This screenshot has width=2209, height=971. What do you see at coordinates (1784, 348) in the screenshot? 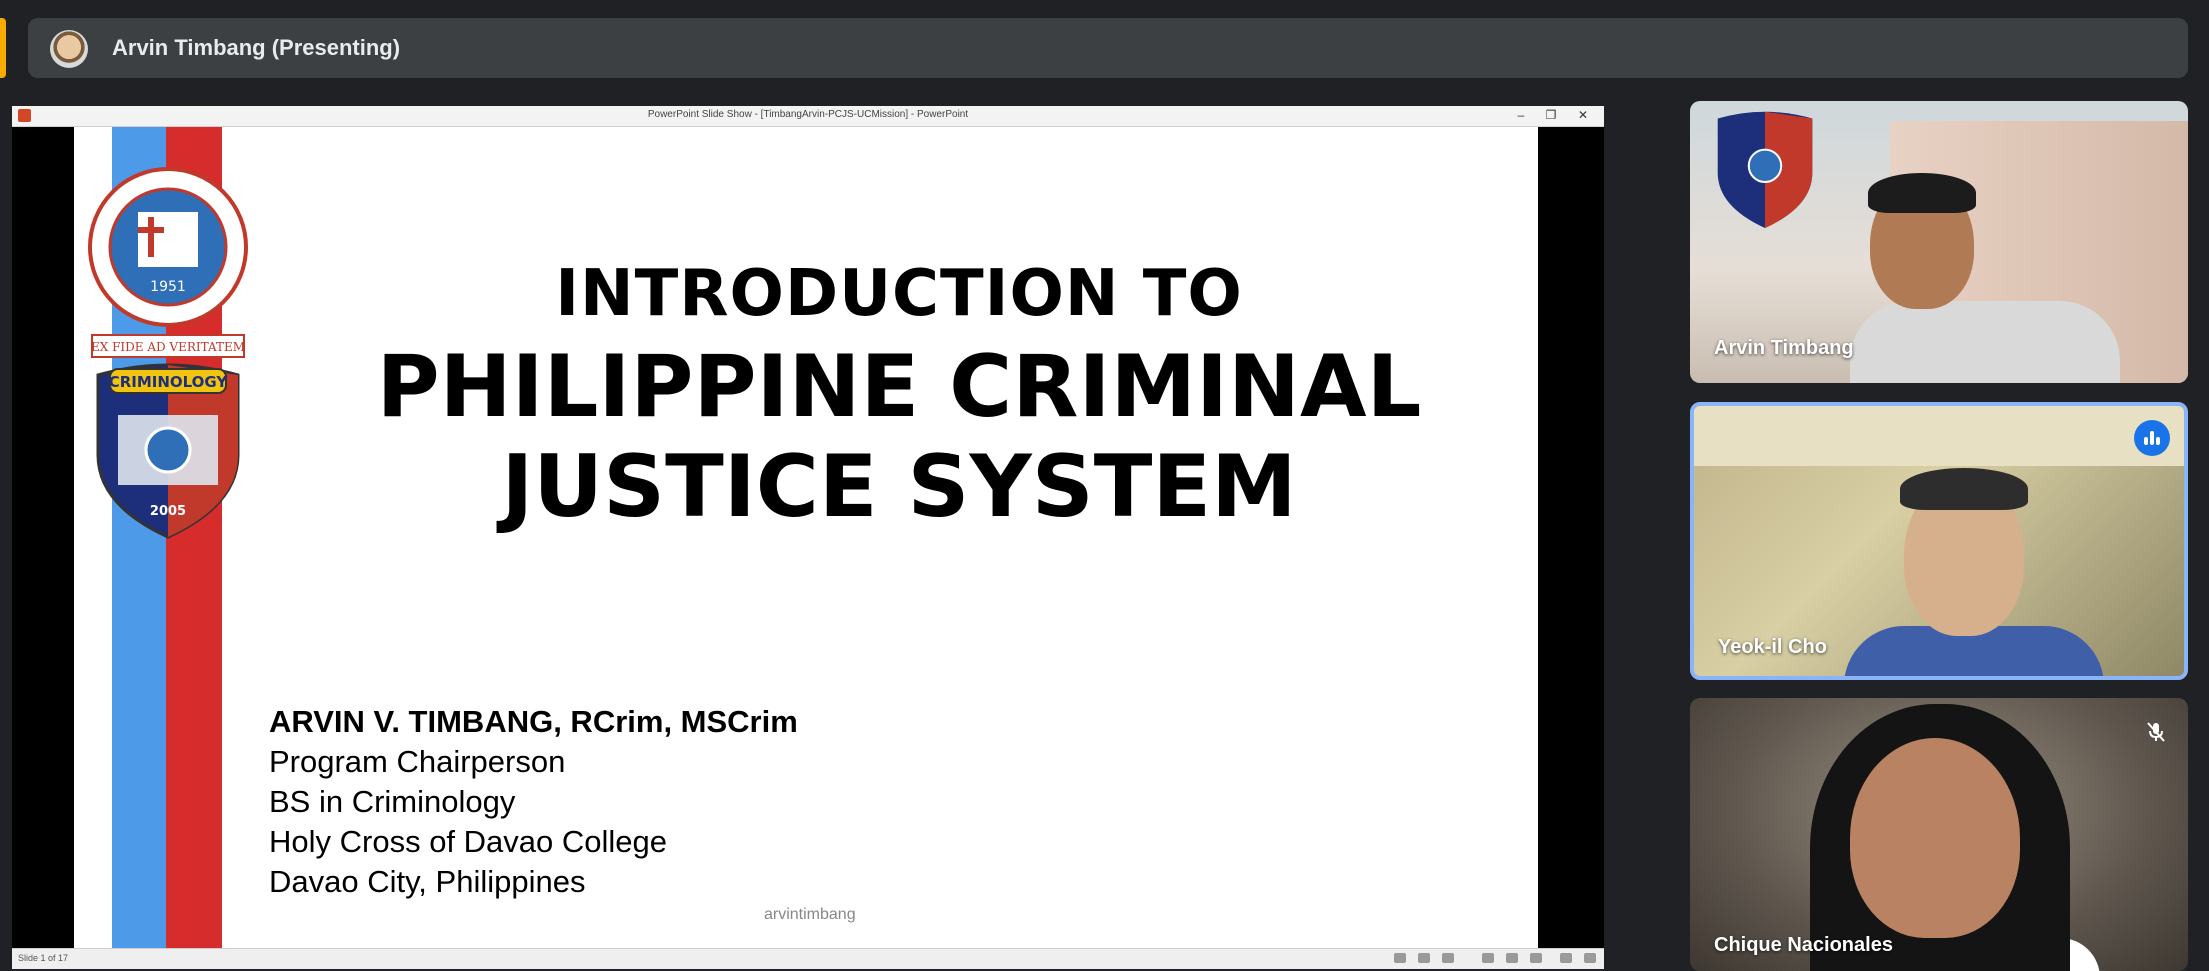
I see `participant-name: Arvin Timbang` at bounding box center [1784, 348].